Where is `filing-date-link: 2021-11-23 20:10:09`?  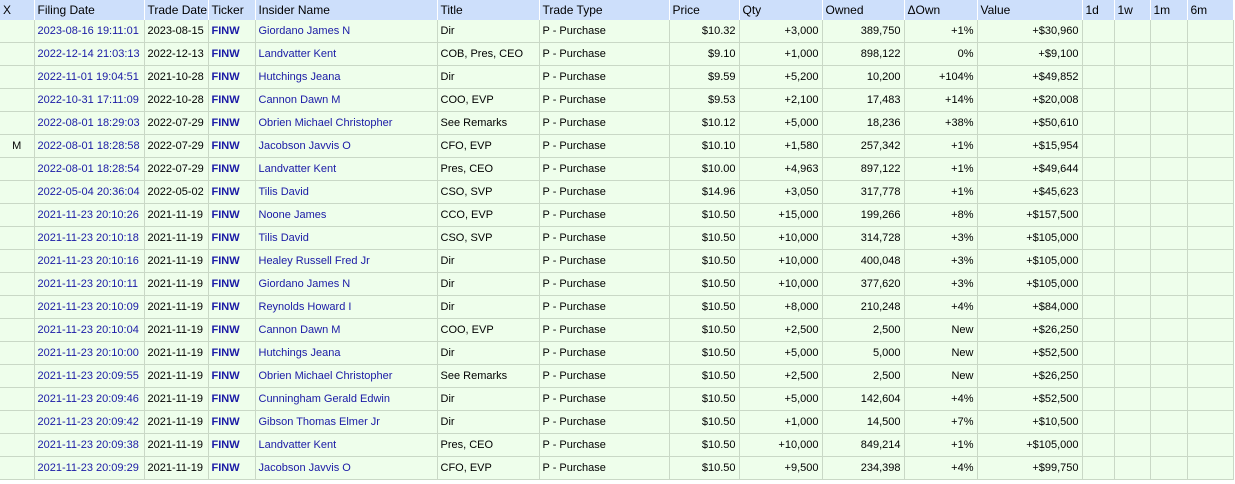 filing-date-link: 2021-11-23 20:10:09 is located at coordinates (88, 307).